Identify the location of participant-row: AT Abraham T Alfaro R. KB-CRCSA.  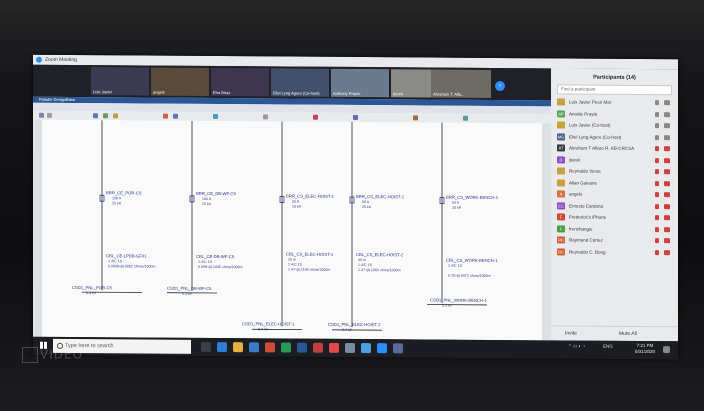
(614, 148).